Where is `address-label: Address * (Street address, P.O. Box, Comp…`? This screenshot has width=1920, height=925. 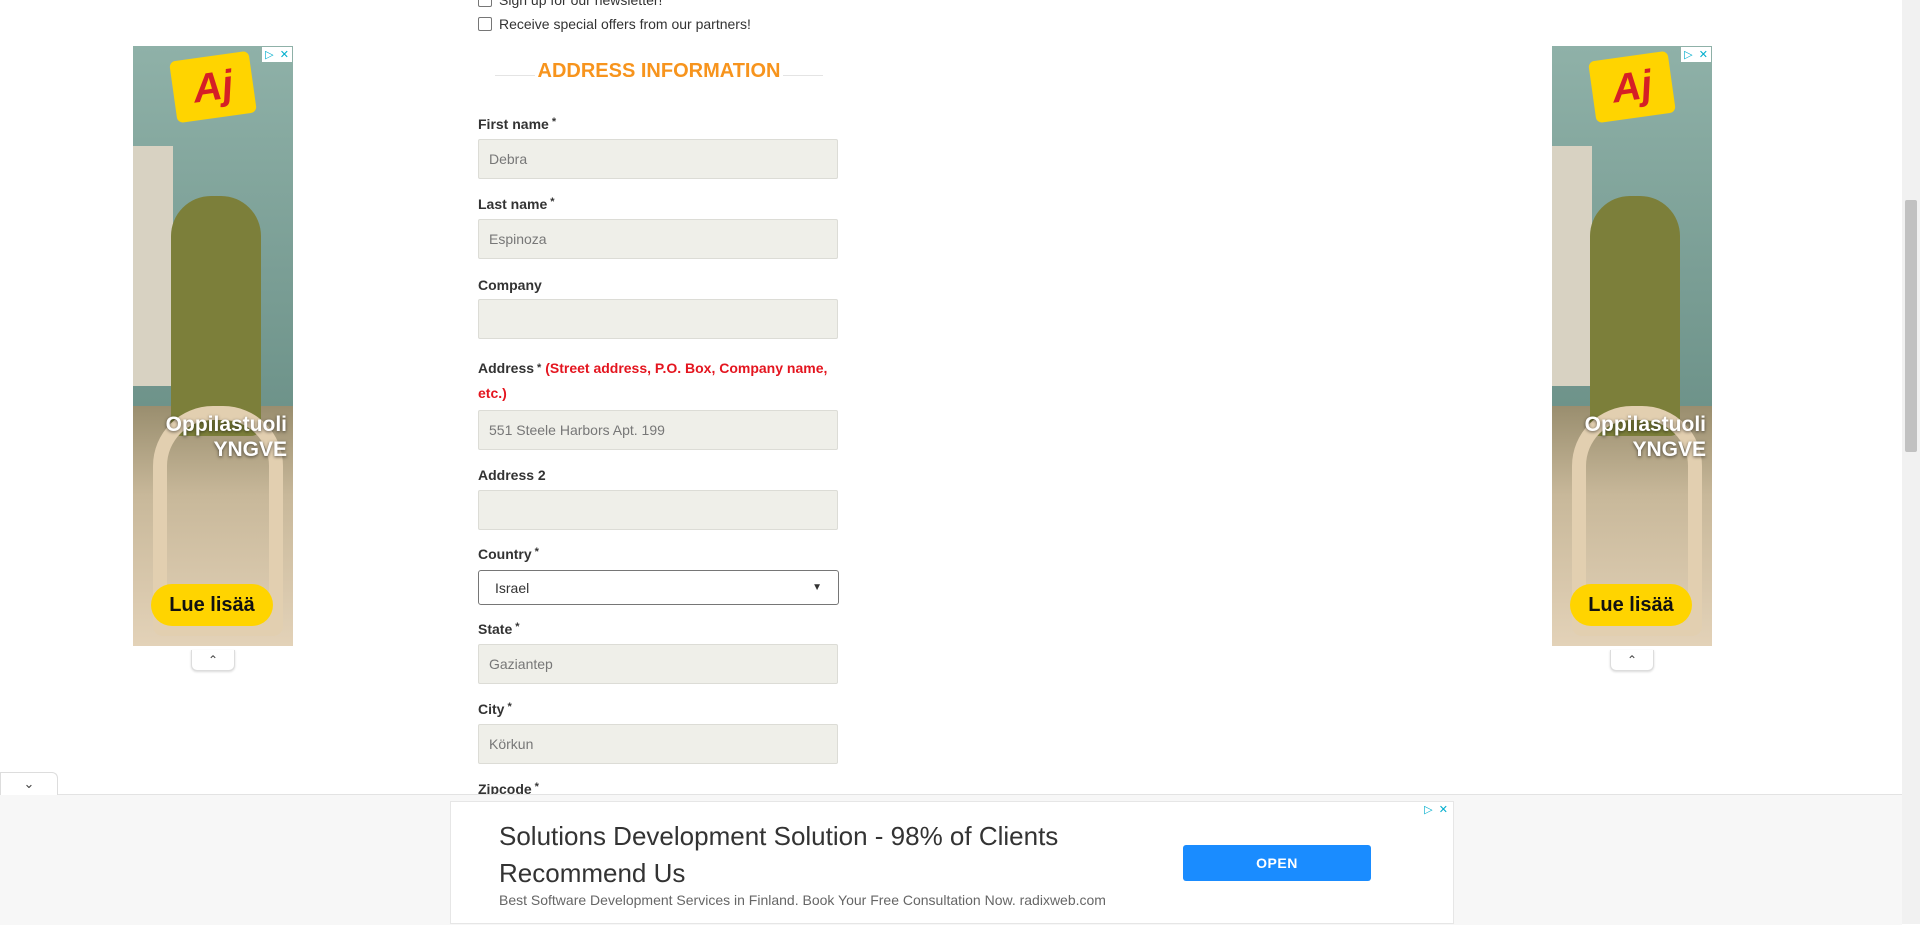 address-label: Address * (Street address, P.O. Box, Comp… is located at coordinates (653, 380).